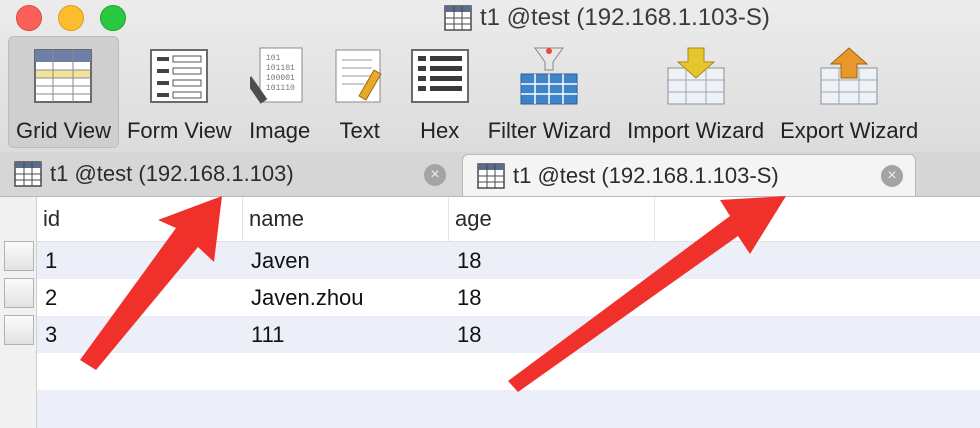  I want to click on toolbar-label: Hex, so click(440, 130).